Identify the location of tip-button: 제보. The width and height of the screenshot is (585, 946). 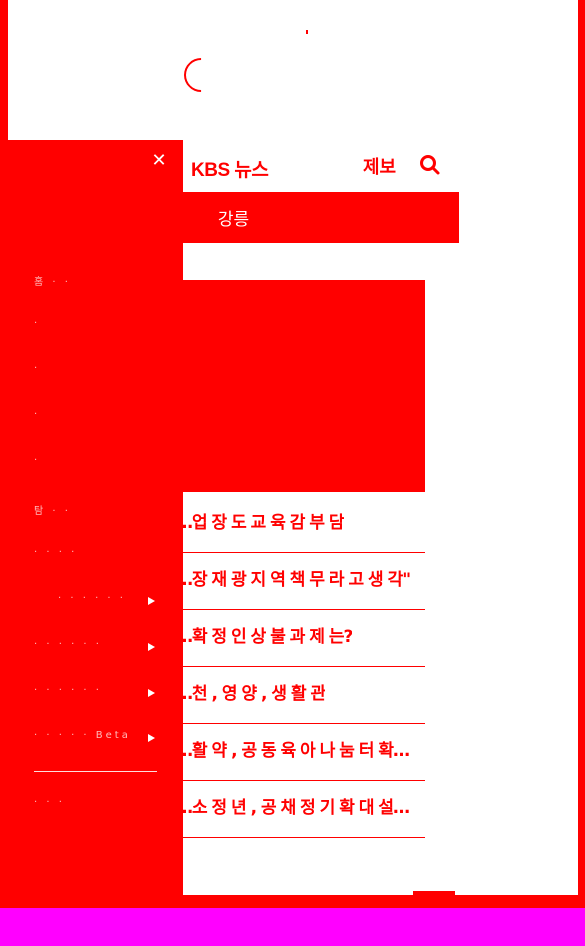
(379, 166).